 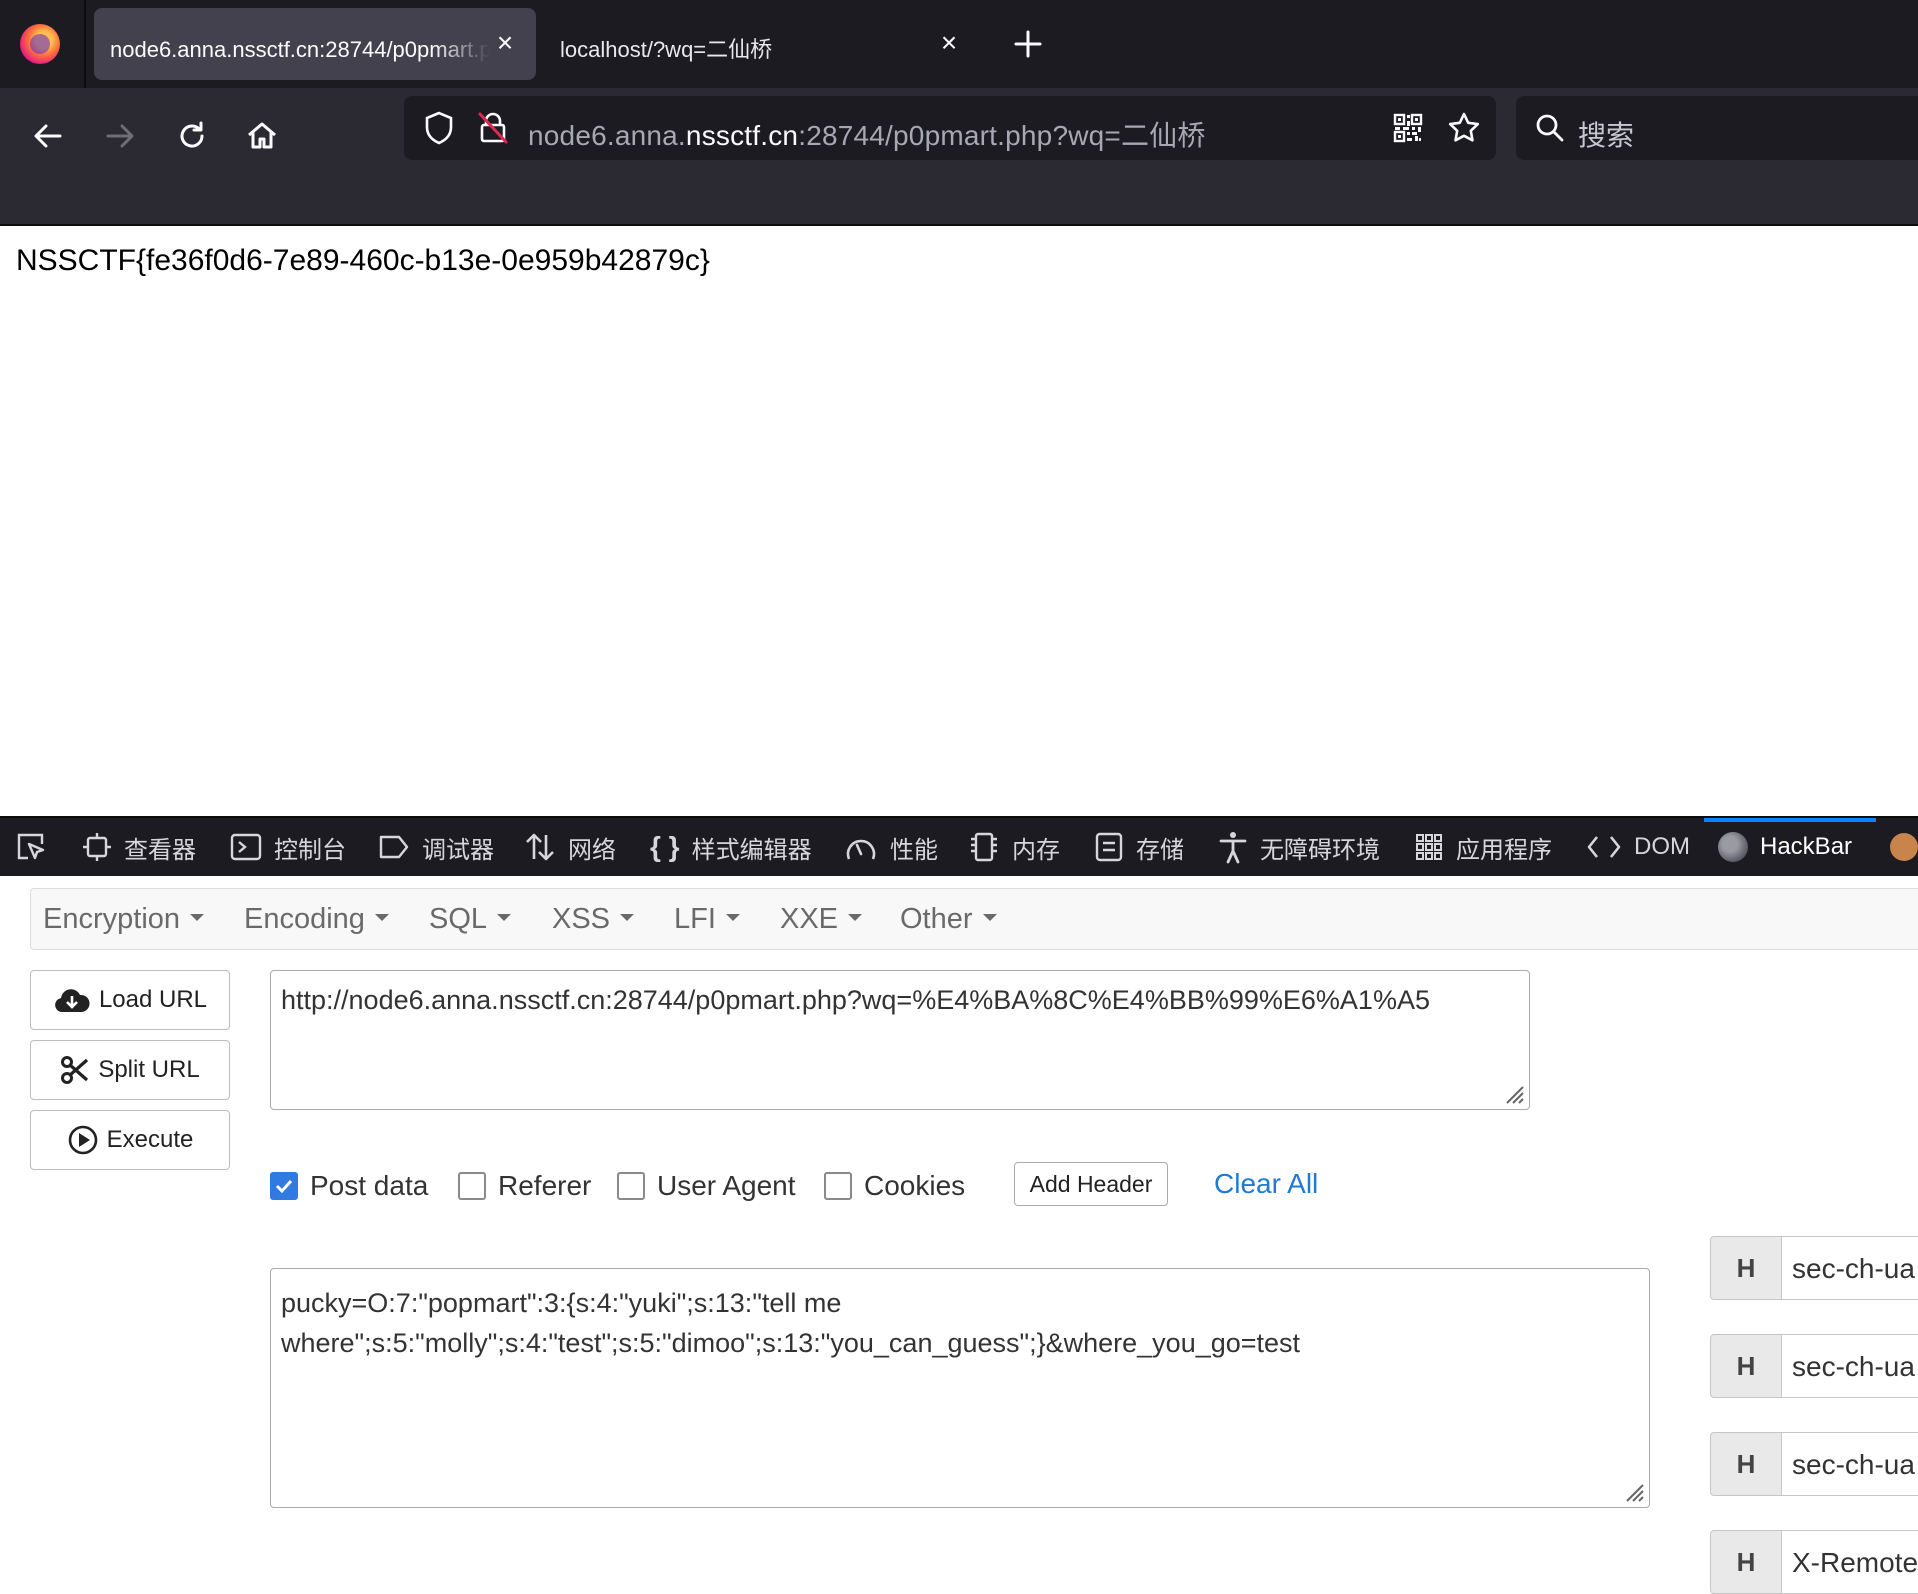 I want to click on forward-arrow-icon, so click(x=120, y=136).